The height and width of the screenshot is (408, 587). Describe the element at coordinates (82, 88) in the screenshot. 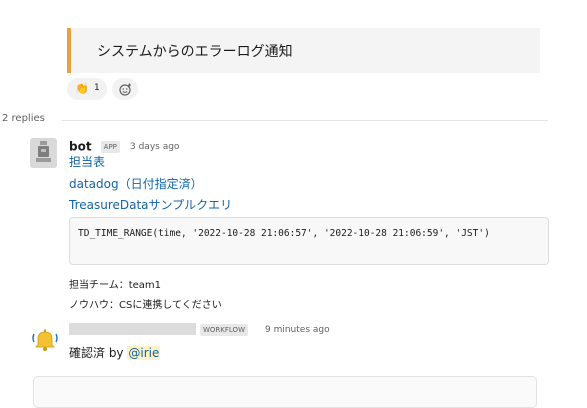

I see `raised-hands-icon: 👏` at that location.